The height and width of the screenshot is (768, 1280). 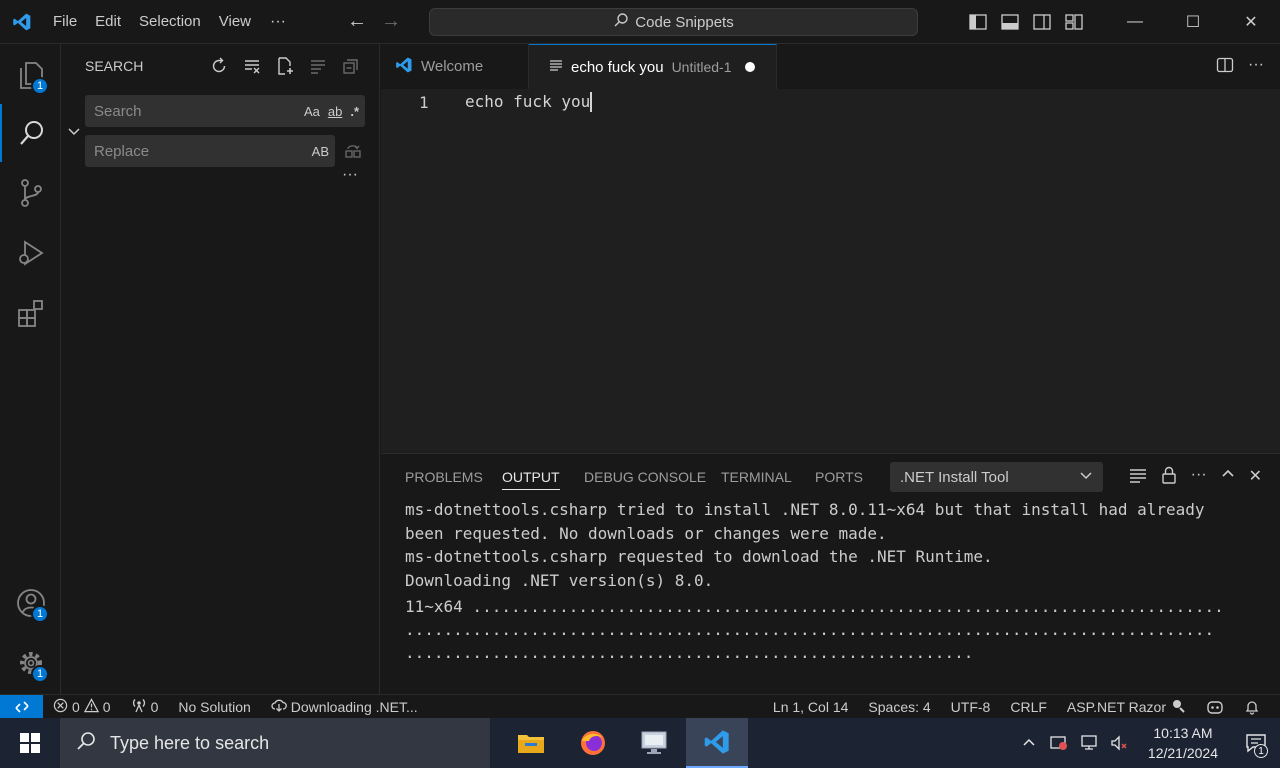 I want to click on panel-tab-problems: PROBLEMS, so click(x=444, y=477).